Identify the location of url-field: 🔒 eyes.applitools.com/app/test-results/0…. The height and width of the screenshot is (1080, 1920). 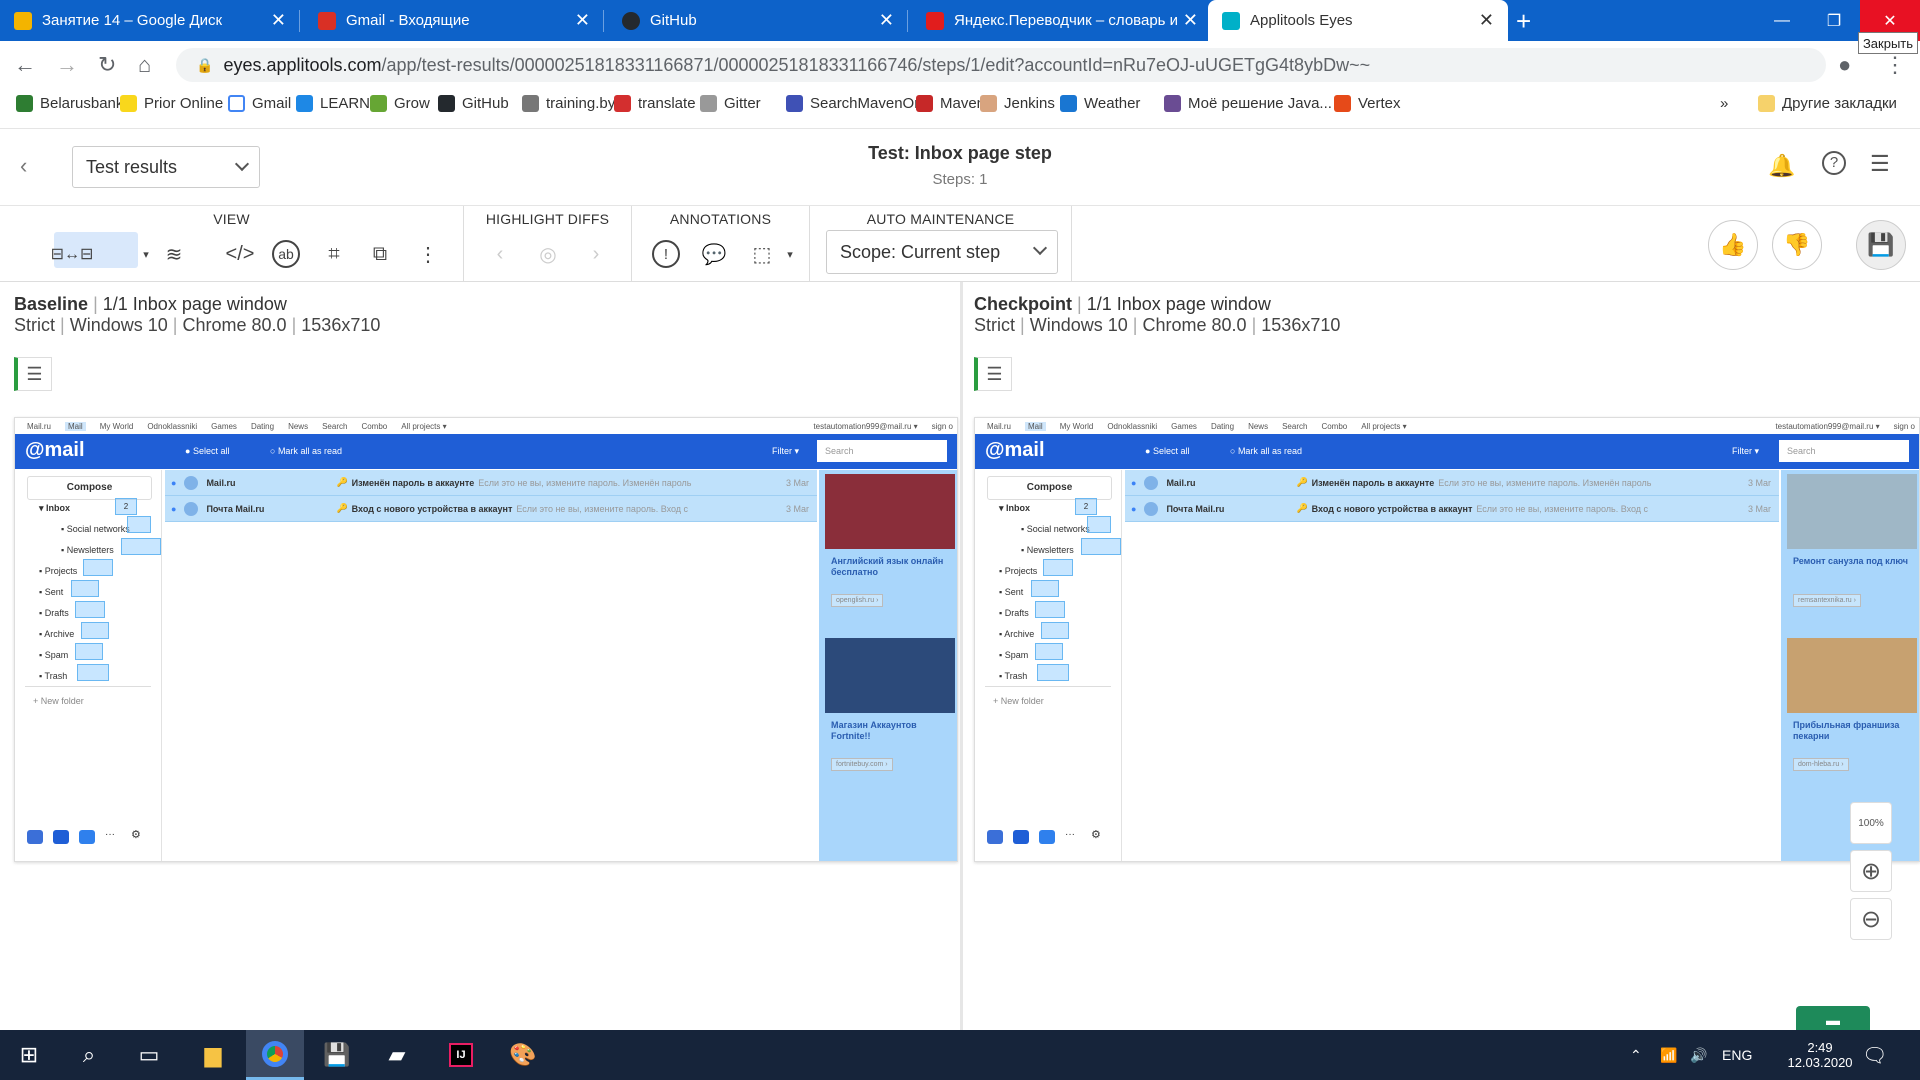
(1001, 65).